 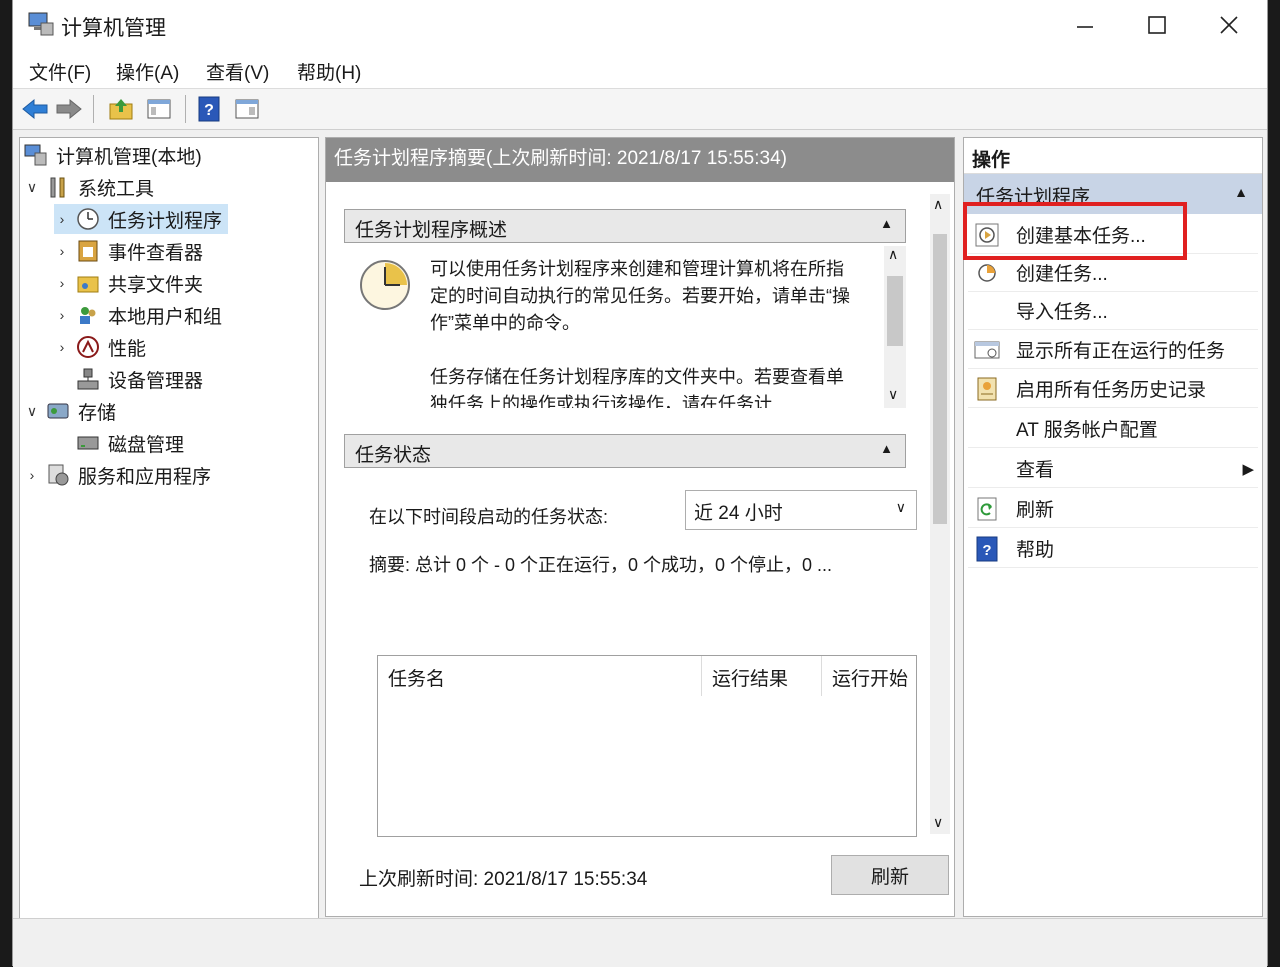 What do you see at coordinates (1113, 509) in the screenshot?
I see `action-refresh: 刷新` at bounding box center [1113, 509].